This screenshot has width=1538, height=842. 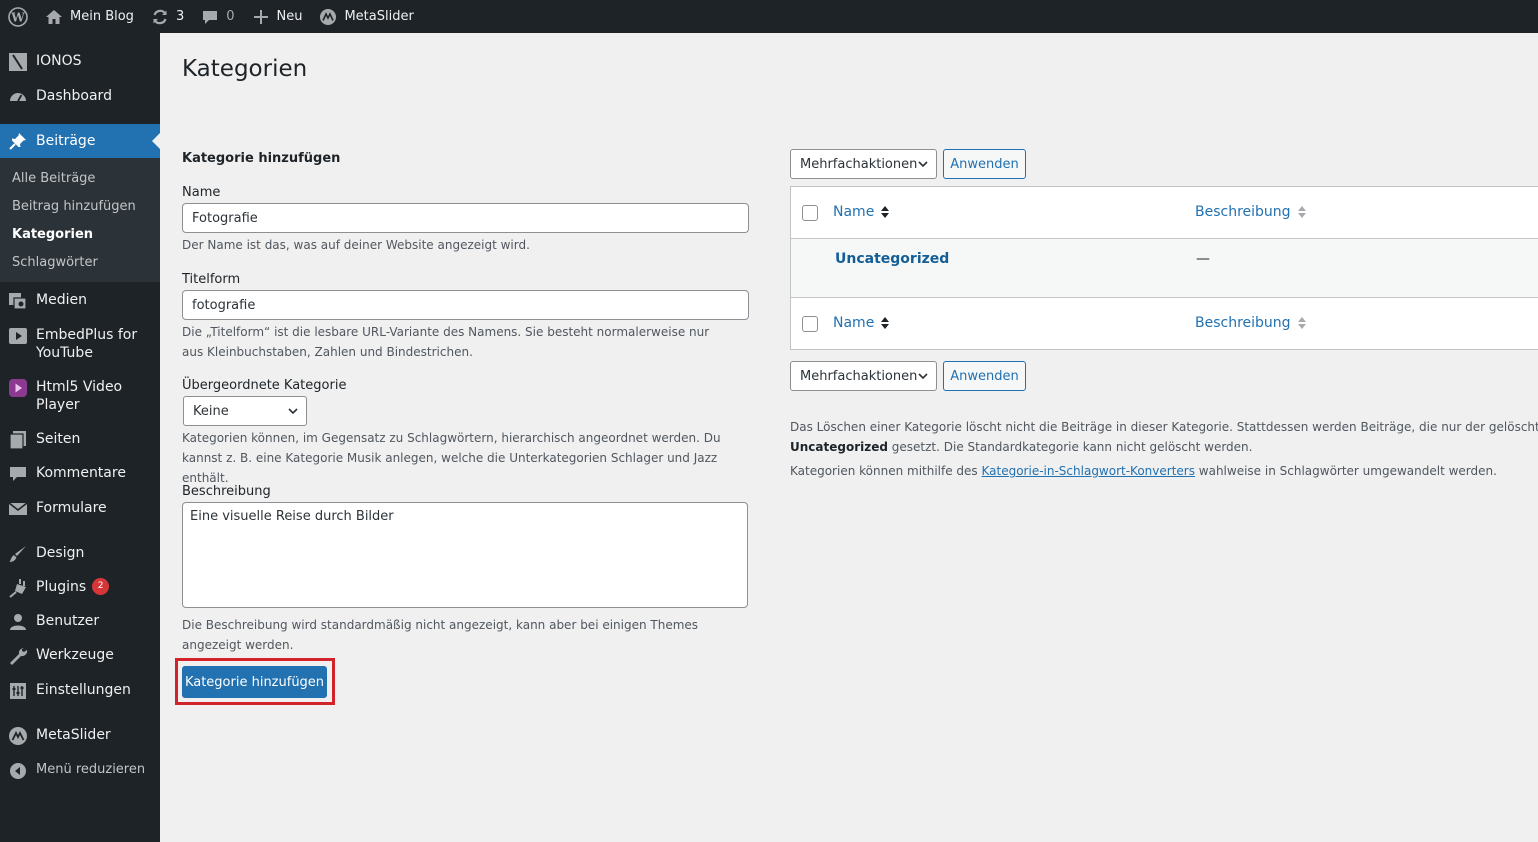 I want to click on description-textarea: Eine visuelle Reise durch Bilder, so click(x=465, y=555).